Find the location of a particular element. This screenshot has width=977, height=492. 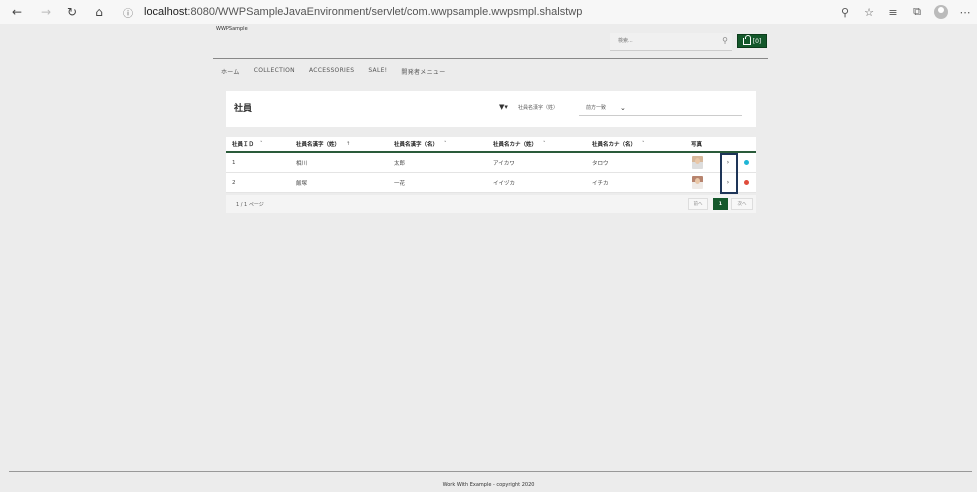

cell-last-name: 相川 is located at coordinates (302, 163).